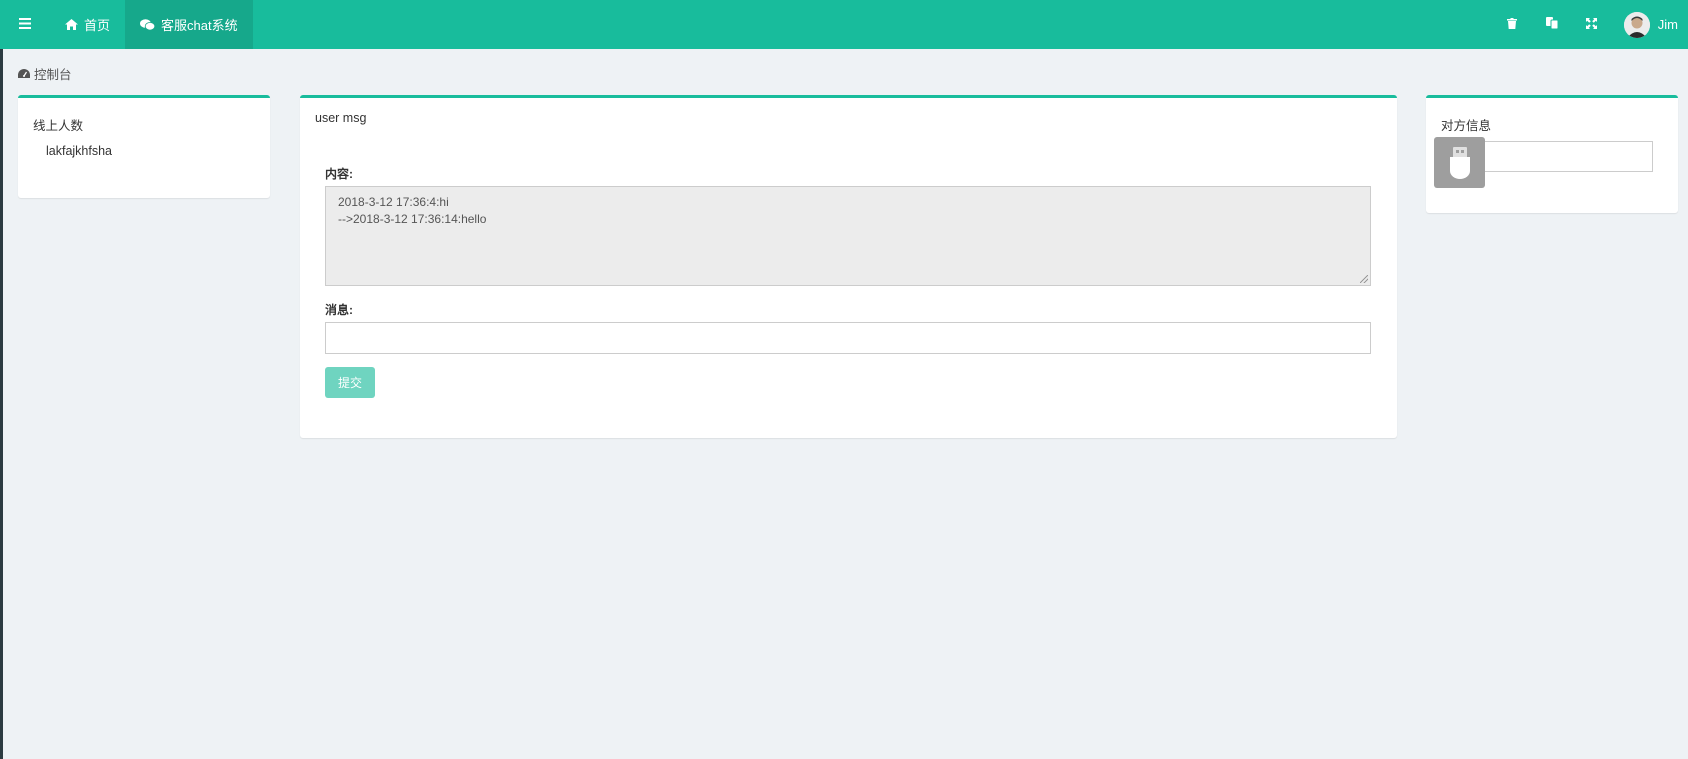 This screenshot has width=1688, height=759. Describe the element at coordinates (58, 126) in the screenshot. I see `online-users-title: 线上人数` at that location.